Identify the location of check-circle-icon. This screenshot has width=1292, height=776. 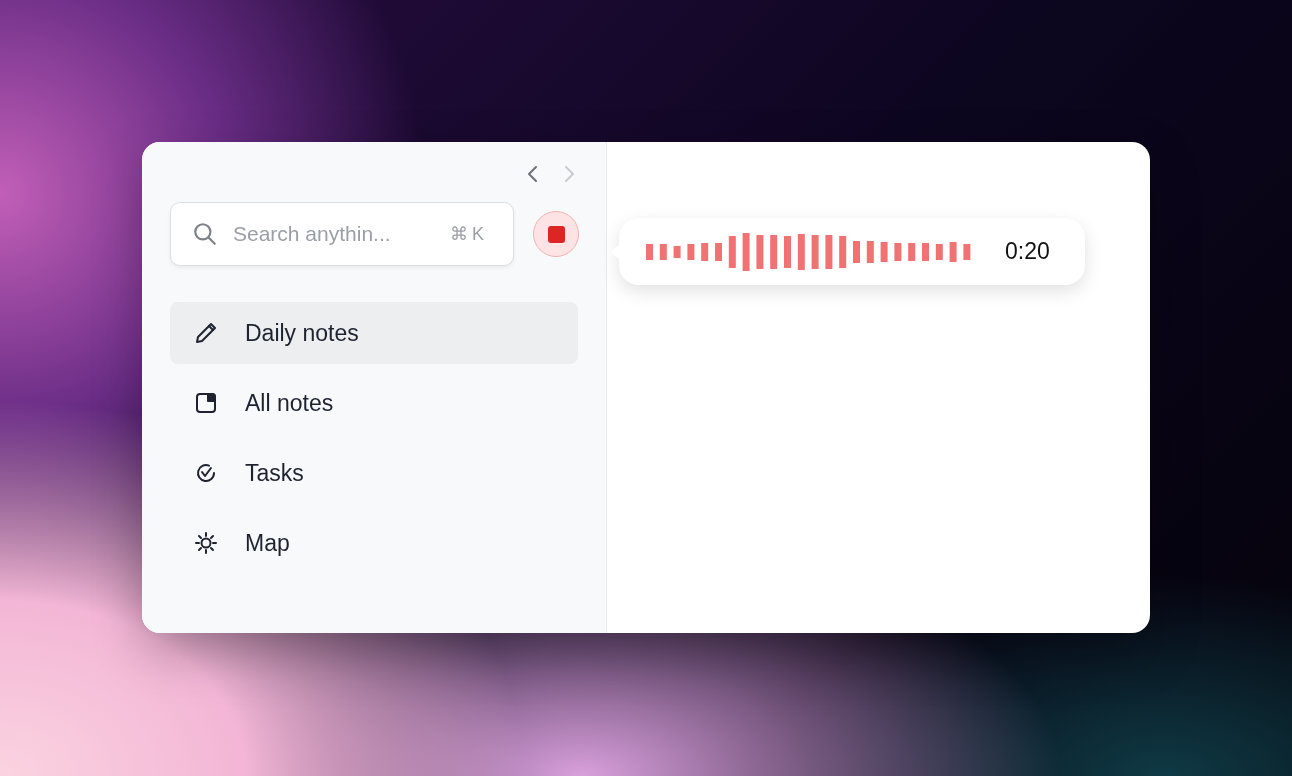
(206, 473).